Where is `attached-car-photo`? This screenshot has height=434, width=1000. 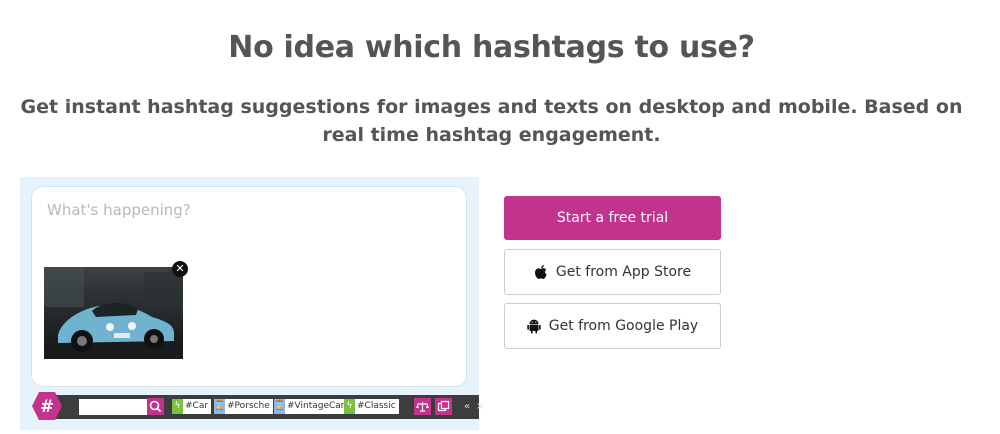
attached-car-photo is located at coordinates (113, 313).